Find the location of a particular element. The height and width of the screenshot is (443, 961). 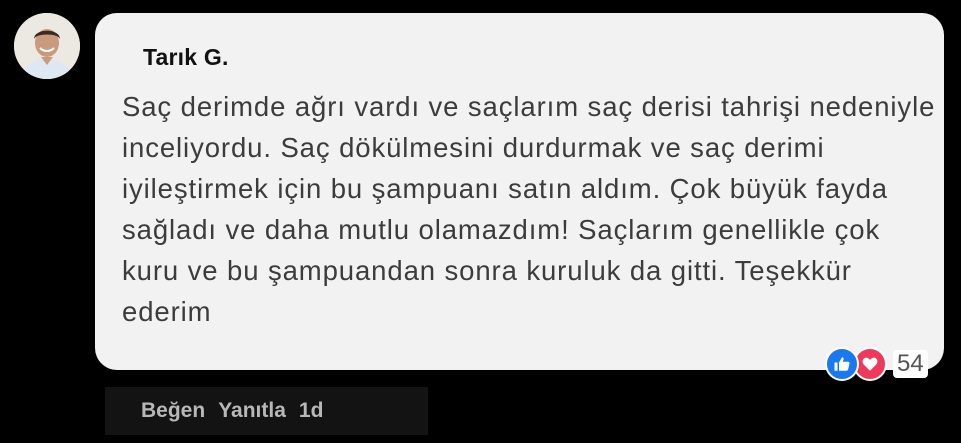

like-icon is located at coordinates (842, 364).